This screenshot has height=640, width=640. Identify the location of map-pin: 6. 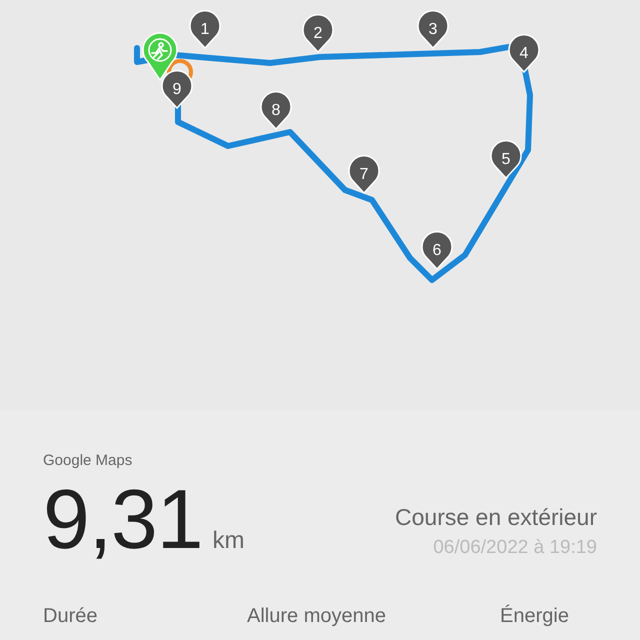
(437, 250).